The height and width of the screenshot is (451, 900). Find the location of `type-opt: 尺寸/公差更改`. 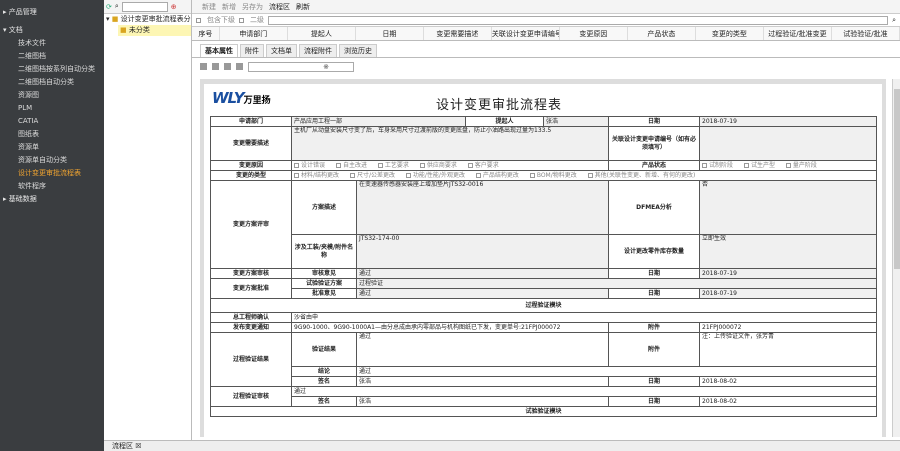

type-opt: 尺寸/公差更改 is located at coordinates (372, 175).